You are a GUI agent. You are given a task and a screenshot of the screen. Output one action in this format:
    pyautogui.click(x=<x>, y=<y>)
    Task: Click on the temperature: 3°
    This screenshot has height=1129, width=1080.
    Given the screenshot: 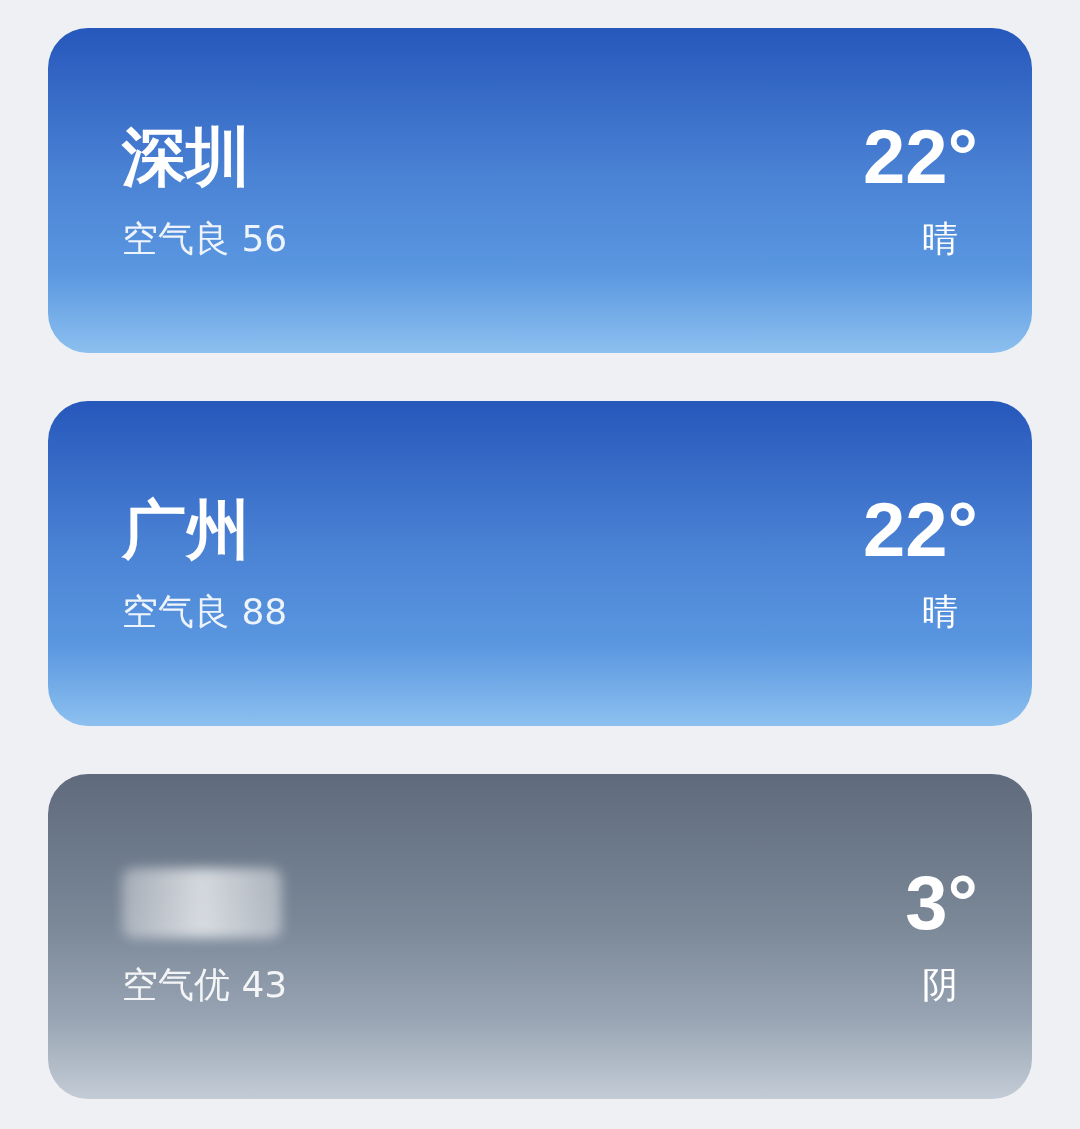 What is the action you would take?
    pyautogui.click(x=941, y=903)
    